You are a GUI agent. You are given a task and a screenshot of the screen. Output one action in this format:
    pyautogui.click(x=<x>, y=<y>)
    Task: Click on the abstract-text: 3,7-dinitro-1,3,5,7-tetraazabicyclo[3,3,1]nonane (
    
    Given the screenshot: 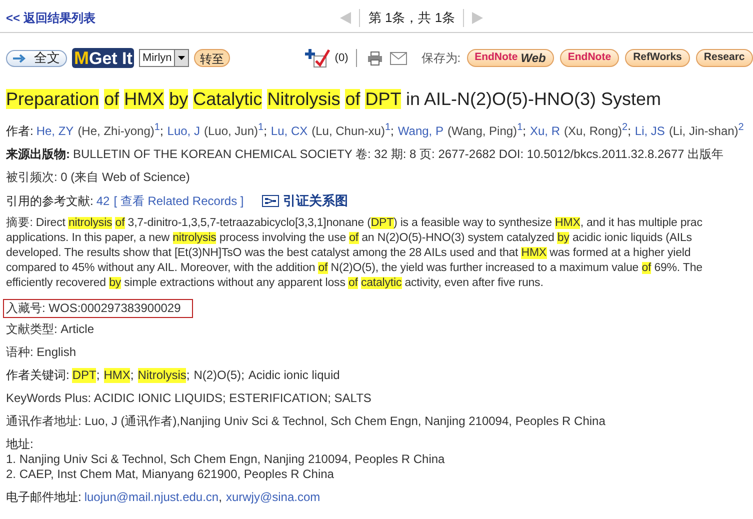 What is the action you would take?
    pyautogui.click(x=248, y=223)
    